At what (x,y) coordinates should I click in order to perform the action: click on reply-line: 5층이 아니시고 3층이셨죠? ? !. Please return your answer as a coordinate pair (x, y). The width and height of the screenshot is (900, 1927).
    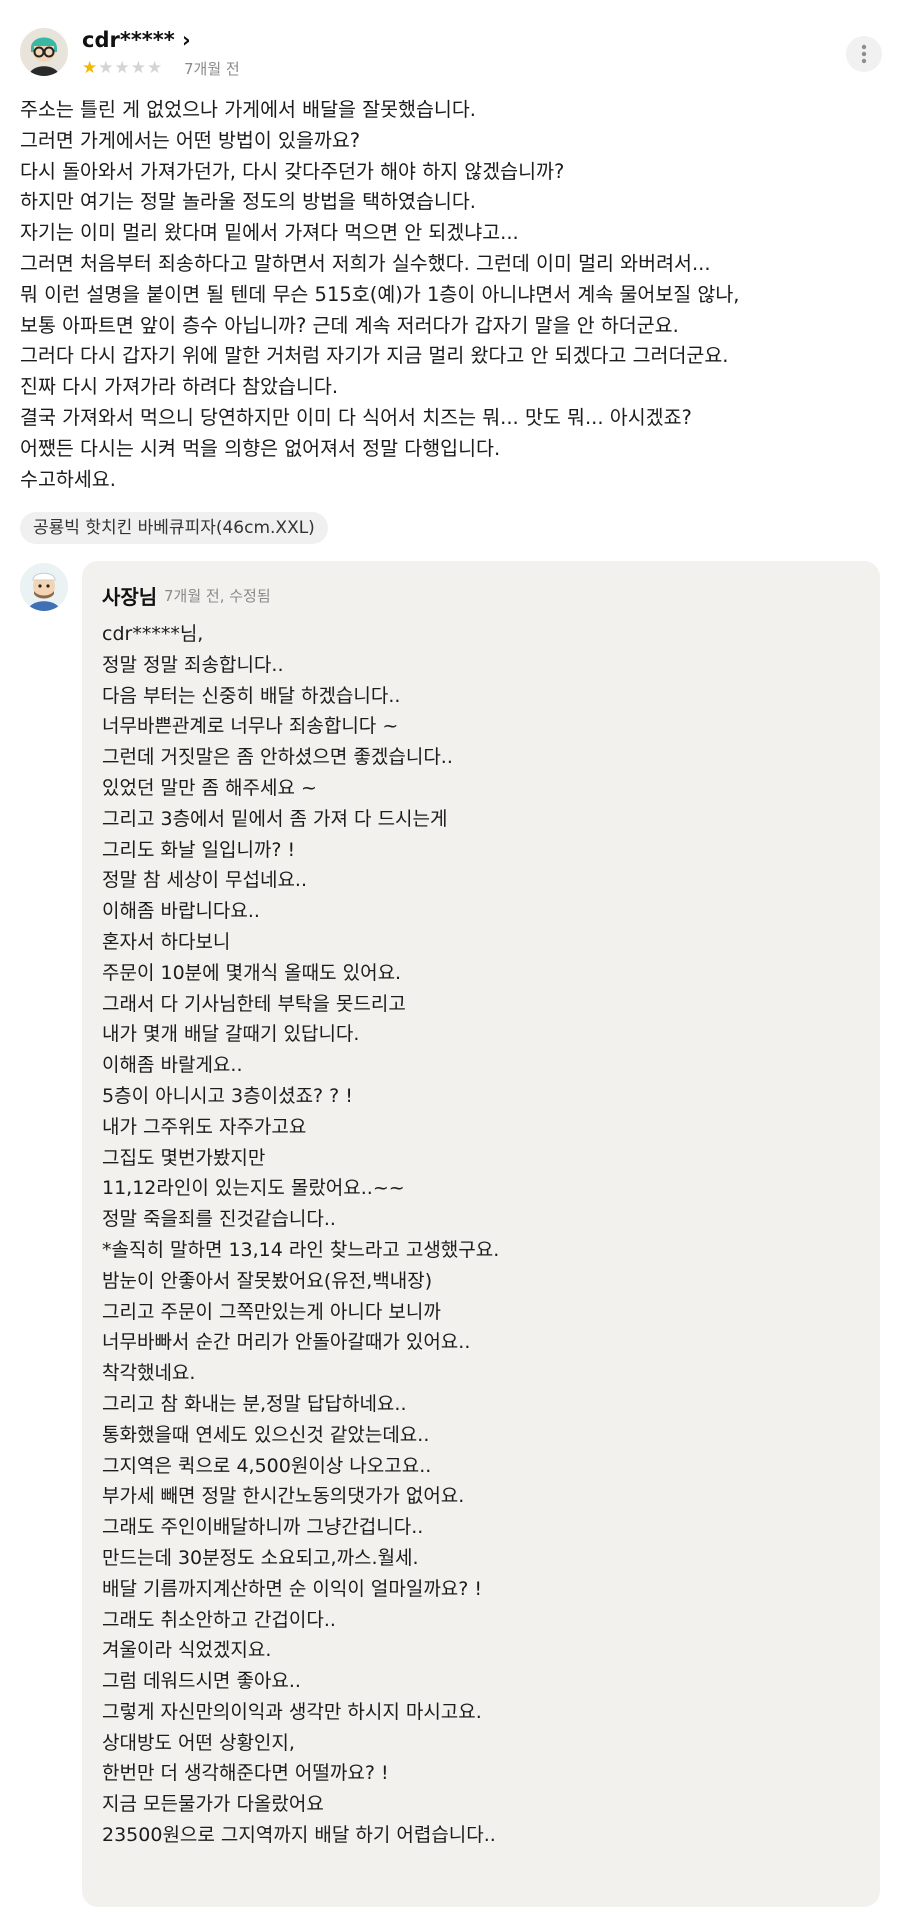
    Looking at the image, I should click on (227, 1095).